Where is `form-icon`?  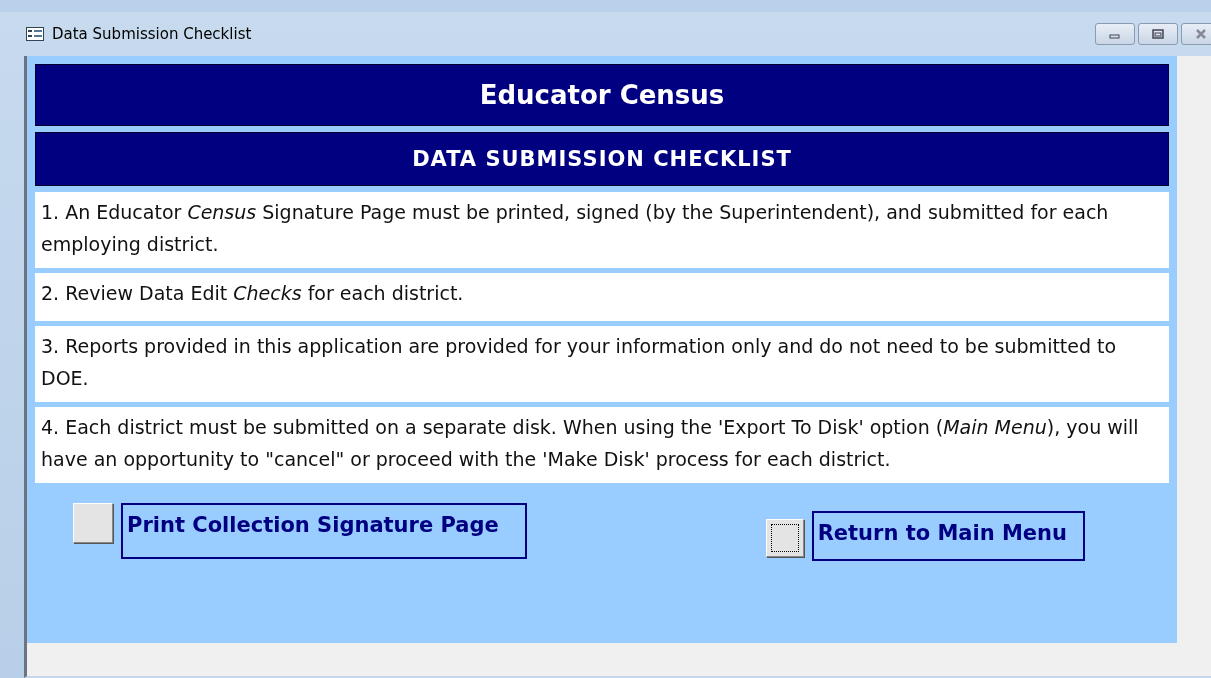 form-icon is located at coordinates (35, 34).